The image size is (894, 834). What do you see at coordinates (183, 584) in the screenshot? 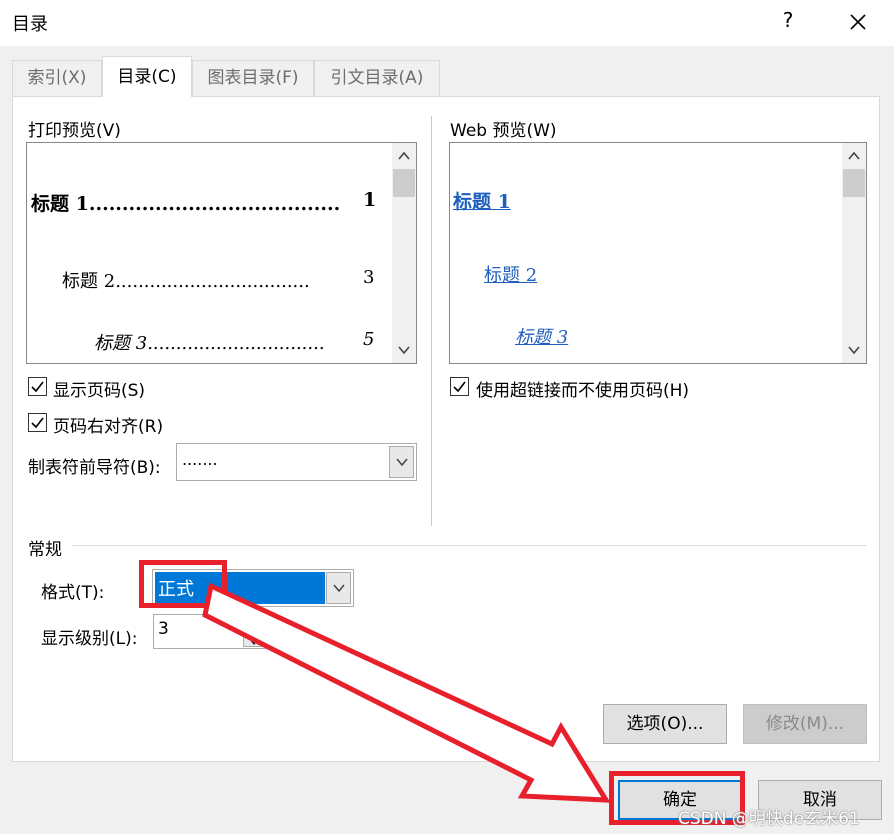
I see `annotation-box-format` at bounding box center [183, 584].